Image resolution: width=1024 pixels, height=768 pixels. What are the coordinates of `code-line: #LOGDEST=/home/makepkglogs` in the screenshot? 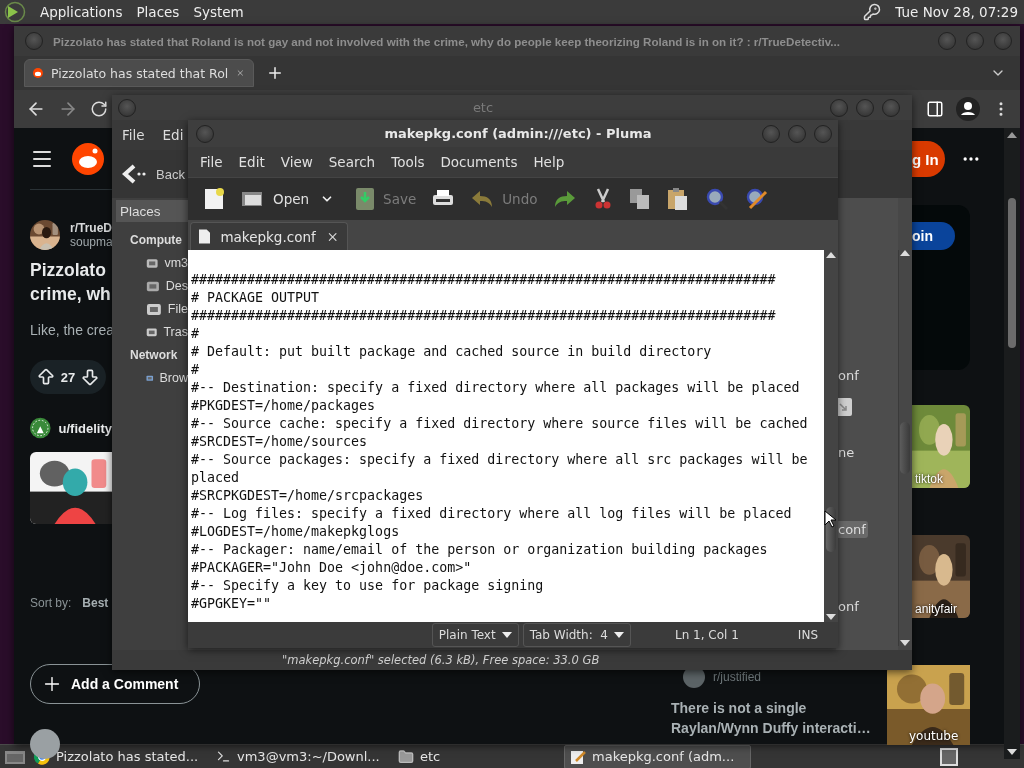 It's located at (296, 532).